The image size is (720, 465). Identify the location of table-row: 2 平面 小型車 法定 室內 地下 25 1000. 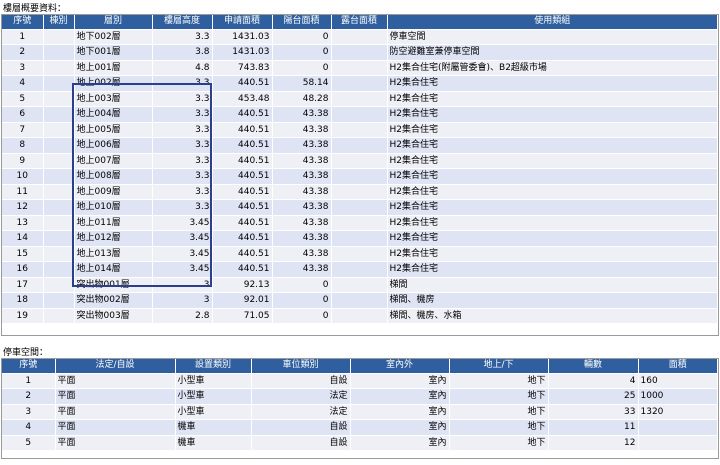
(360, 396).